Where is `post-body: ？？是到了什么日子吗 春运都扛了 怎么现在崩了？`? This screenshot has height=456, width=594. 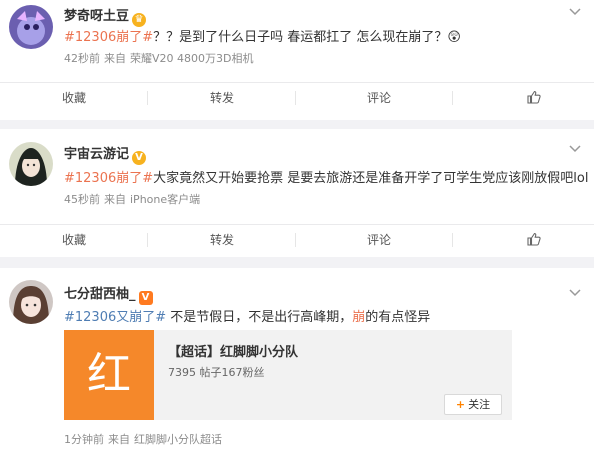 post-body: ？？是到了什么日子吗 春运都扛了 怎么现在崩了？ is located at coordinates (300, 37).